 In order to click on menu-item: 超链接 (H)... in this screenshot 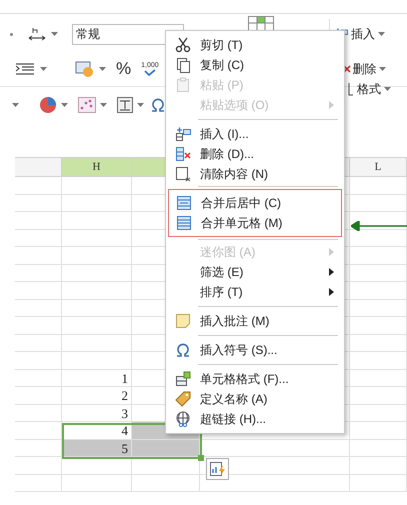, I will do `click(255, 419)`.